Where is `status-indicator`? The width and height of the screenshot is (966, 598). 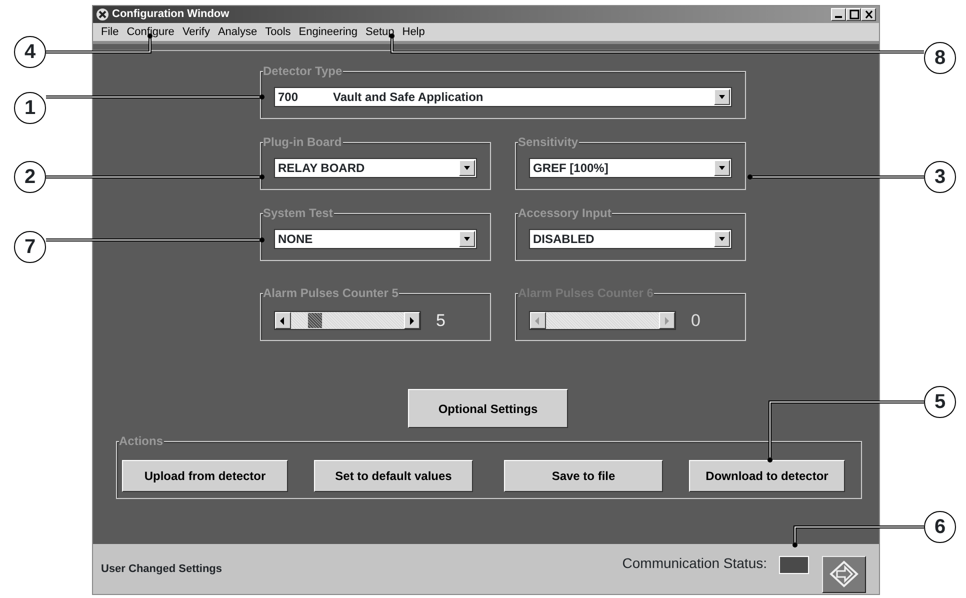 status-indicator is located at coordinates (794, 565).